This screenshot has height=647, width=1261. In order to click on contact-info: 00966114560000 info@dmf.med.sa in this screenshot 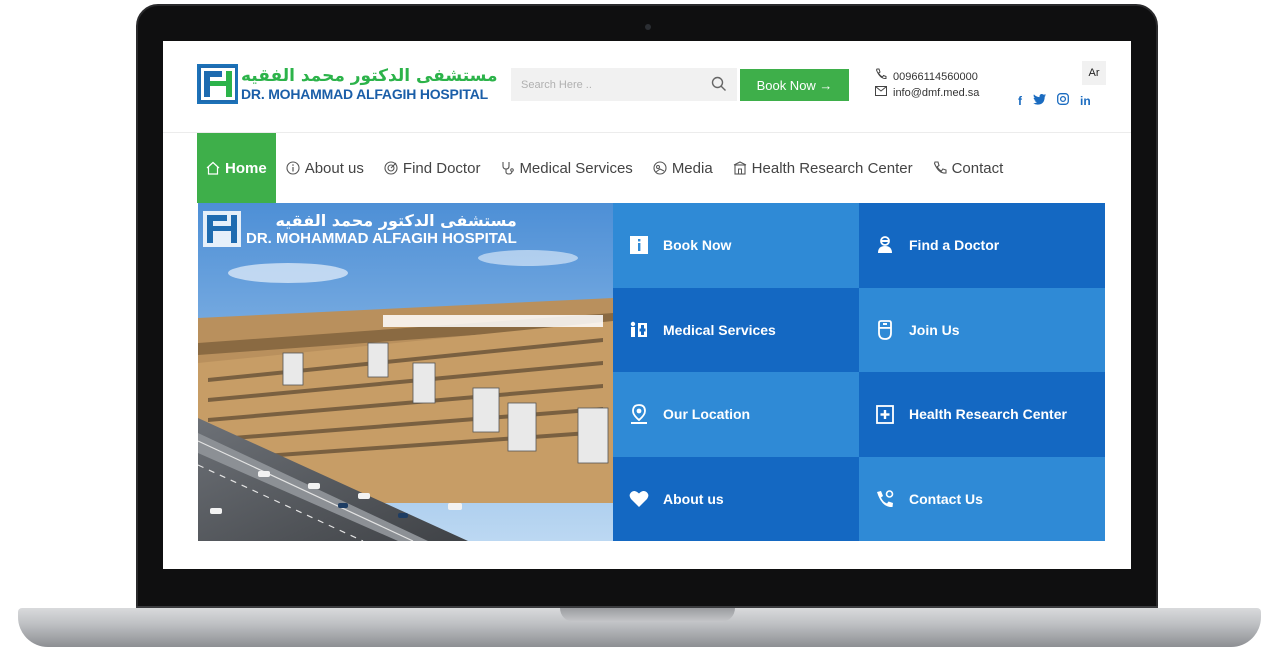, I will do `click(927, 84)`.